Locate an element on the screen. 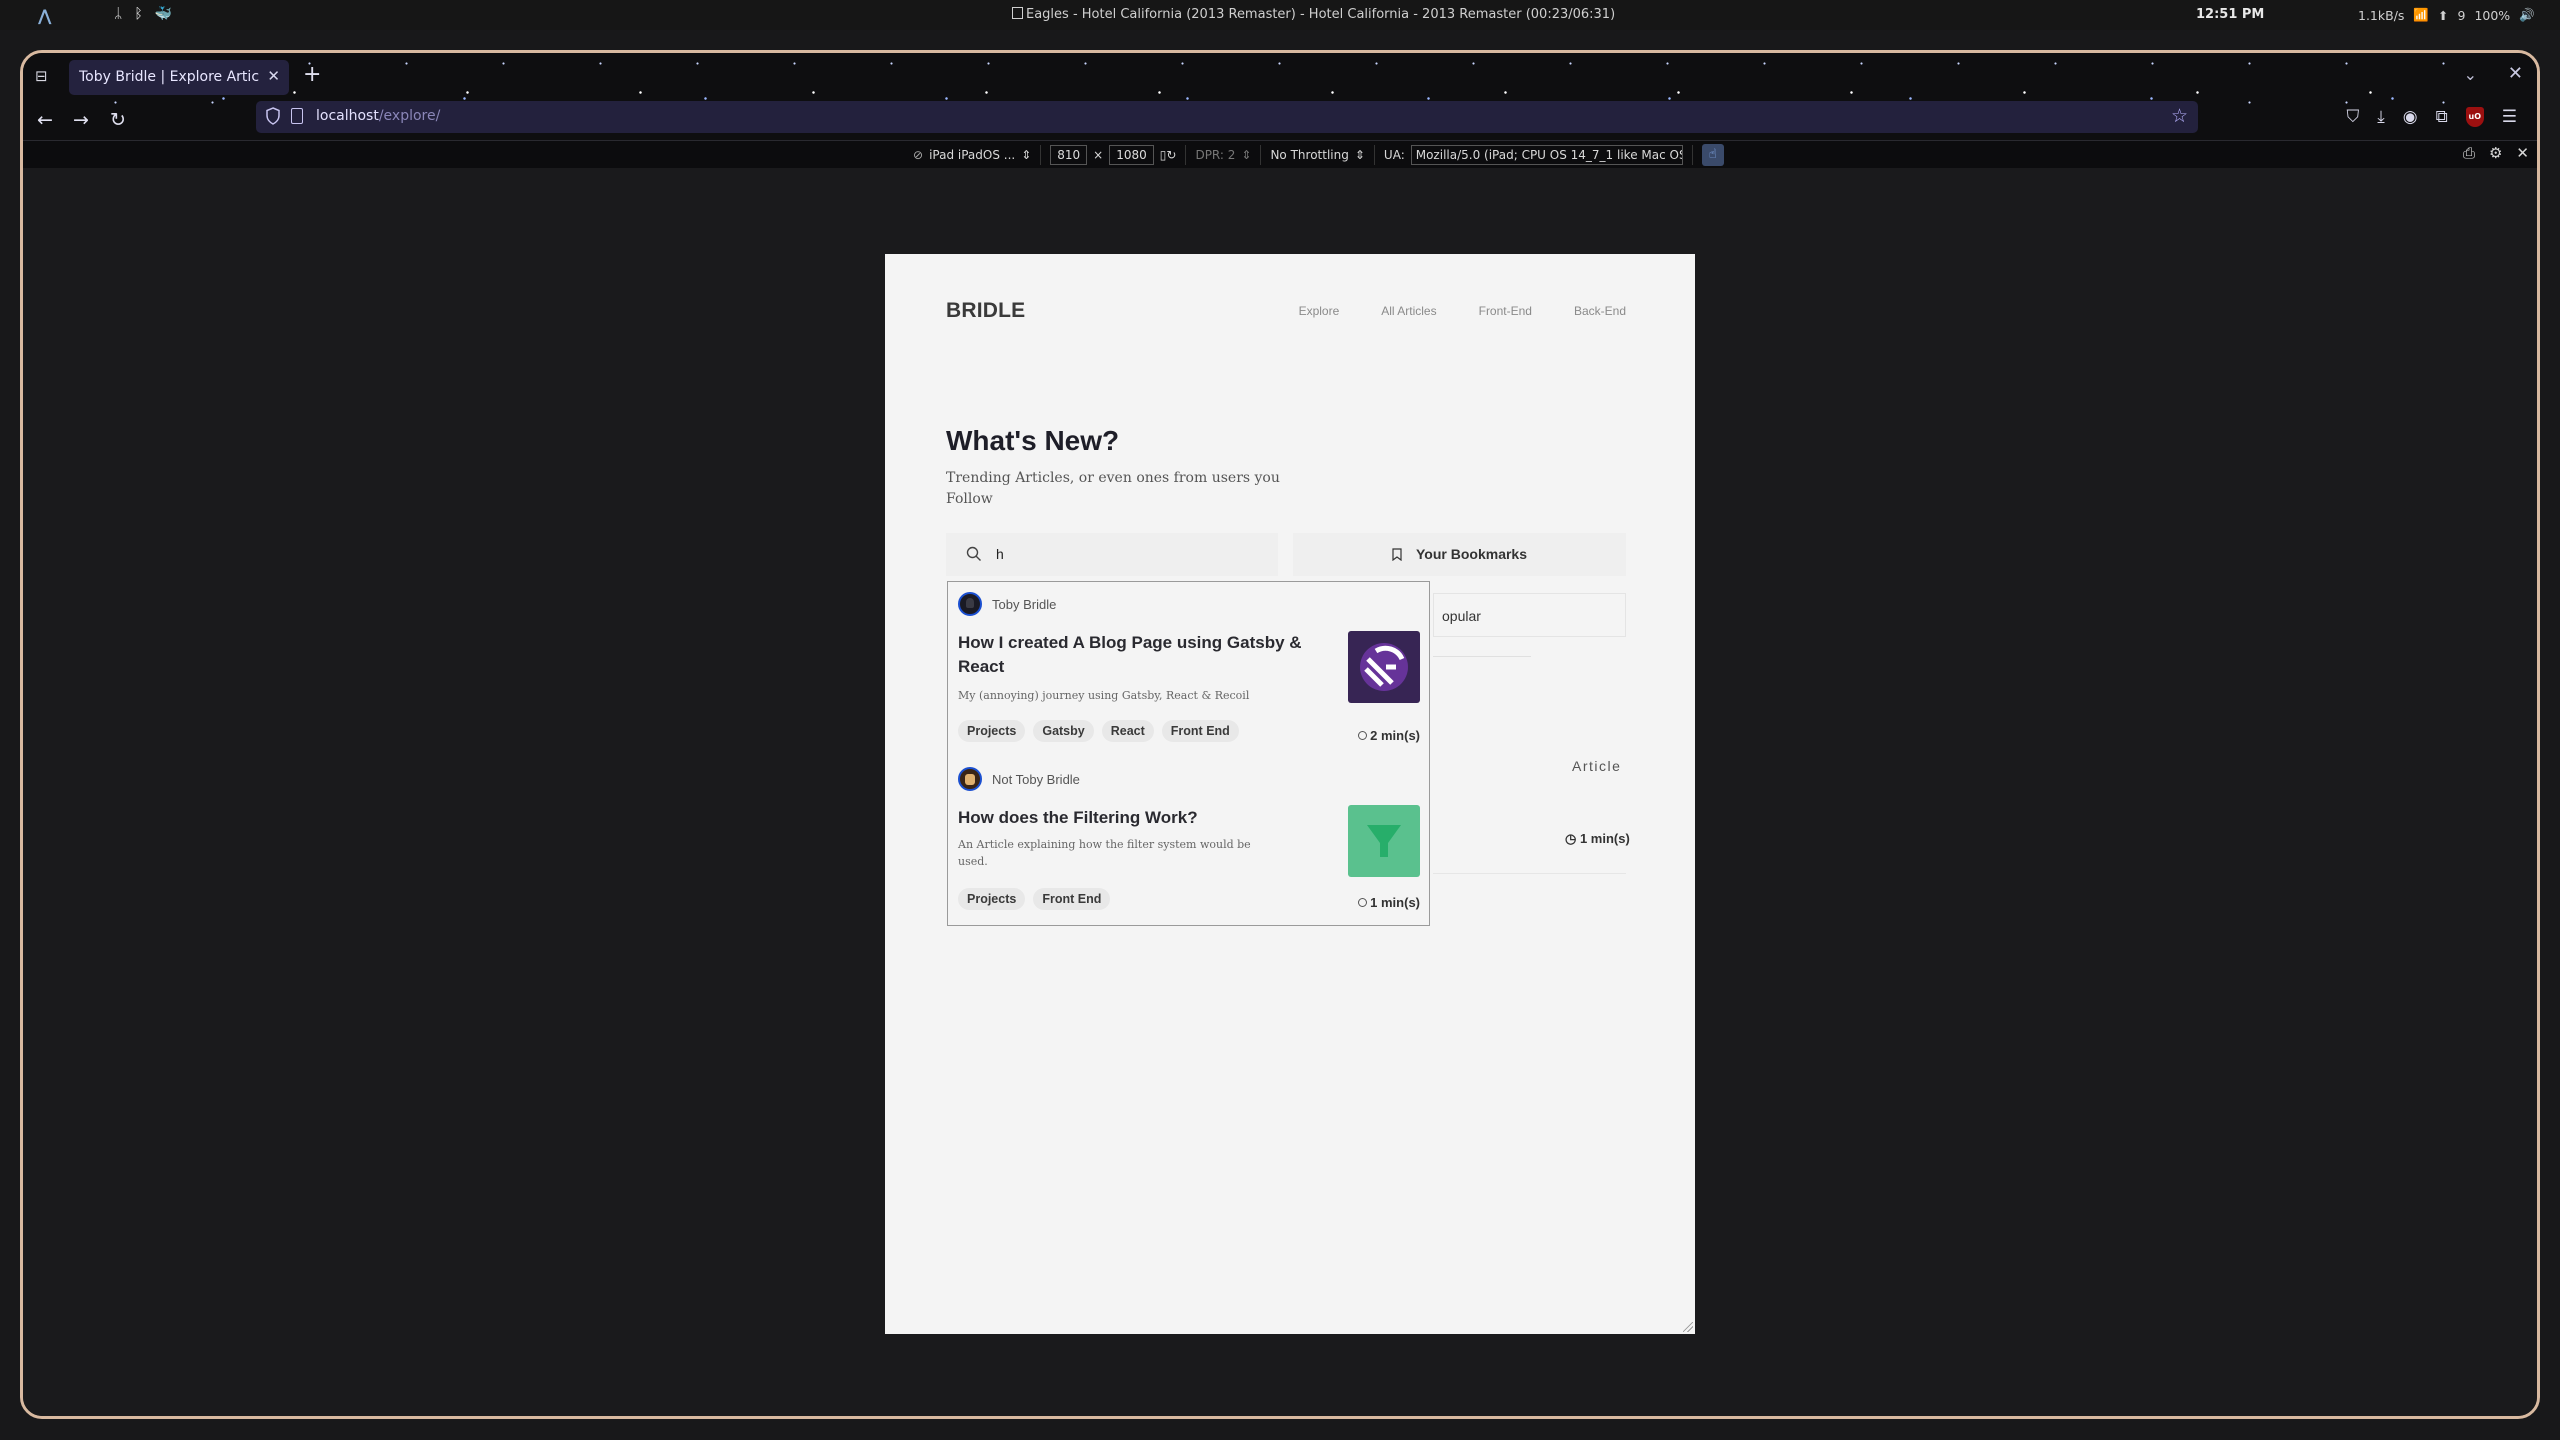 This screenshot has width=2560, height=1440. clock-icon: ◷ is located at coordinates (1572, 838).